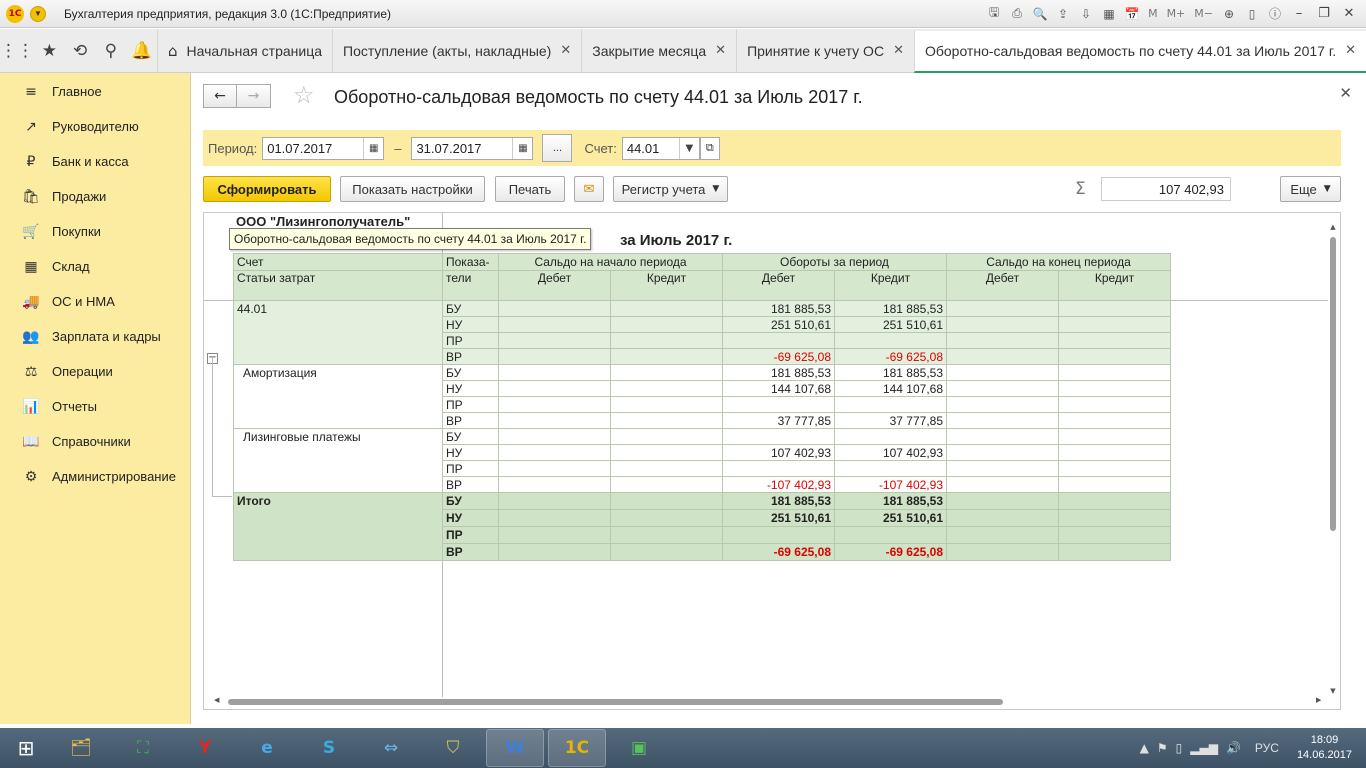  Describe the element at coordinates (453, 748) in the screenshot. I see `shield-icon: ⛉` at that location.